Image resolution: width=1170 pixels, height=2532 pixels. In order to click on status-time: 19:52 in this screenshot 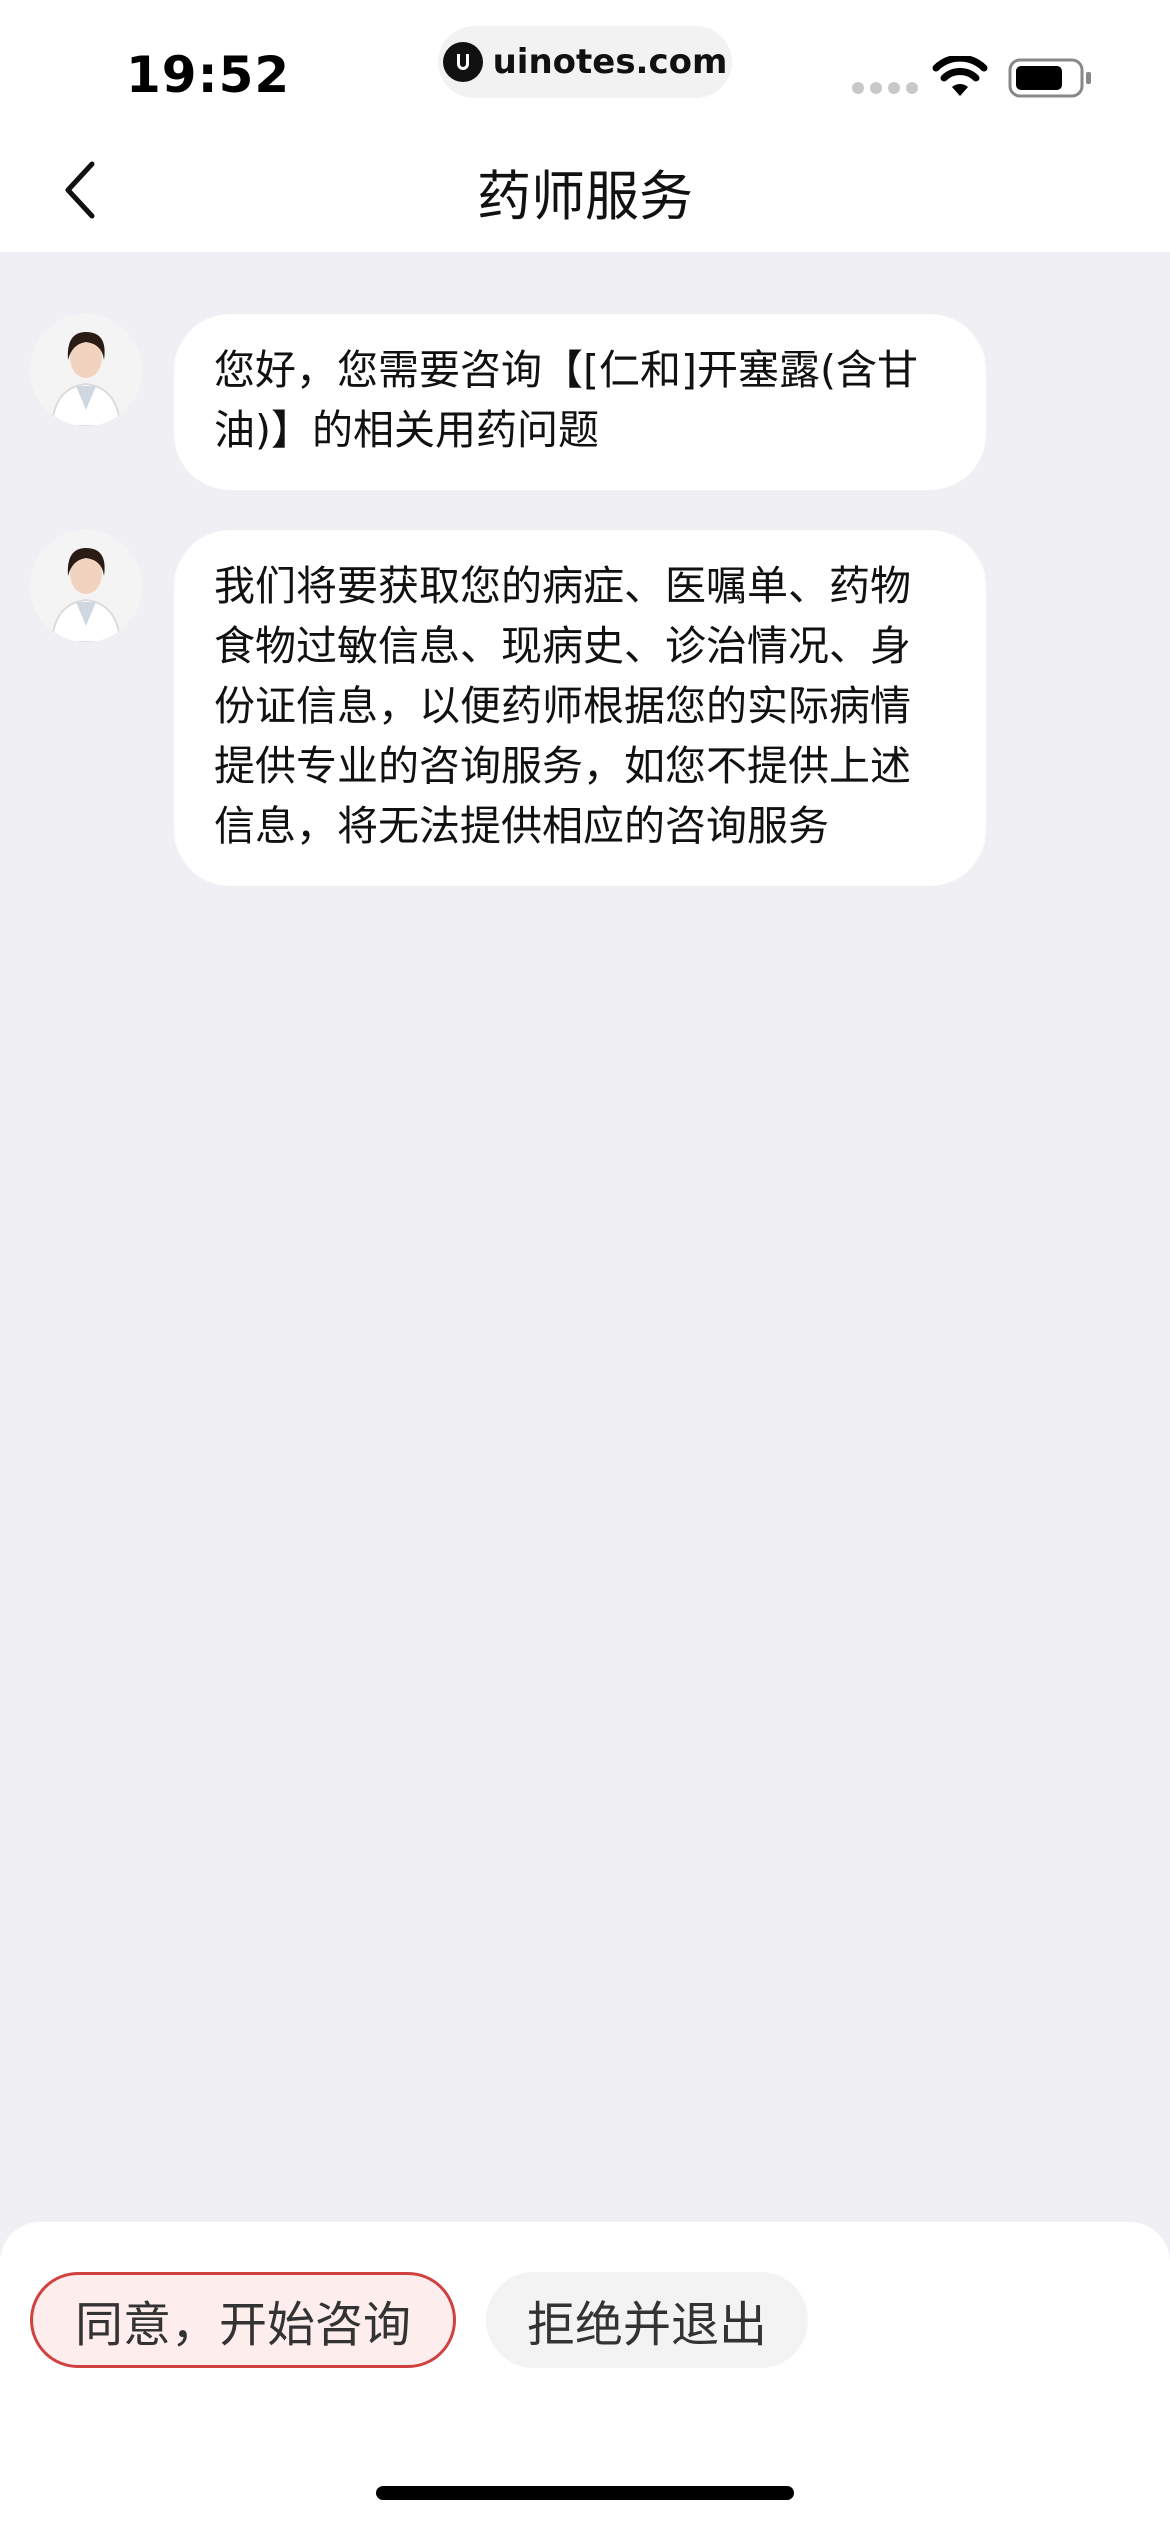, I will do `click(208, 75)`.